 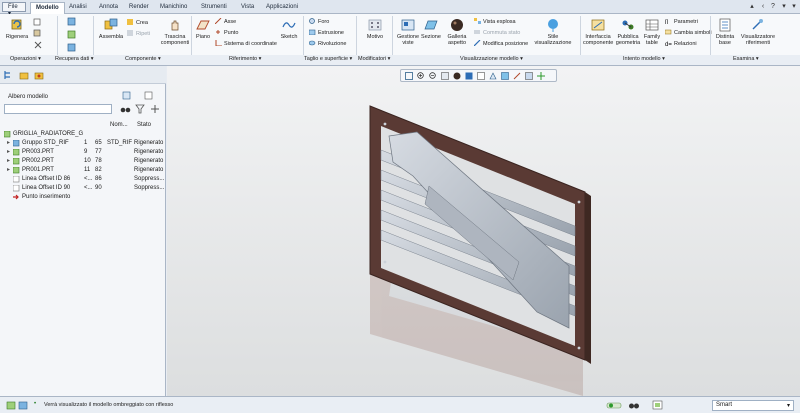 What do you see at coordinates (82, 170) in the screenshot?
I see `tree-row: ▸ PR001.PRT 11 82 Rigenerato` at bounding box center [82, 170].